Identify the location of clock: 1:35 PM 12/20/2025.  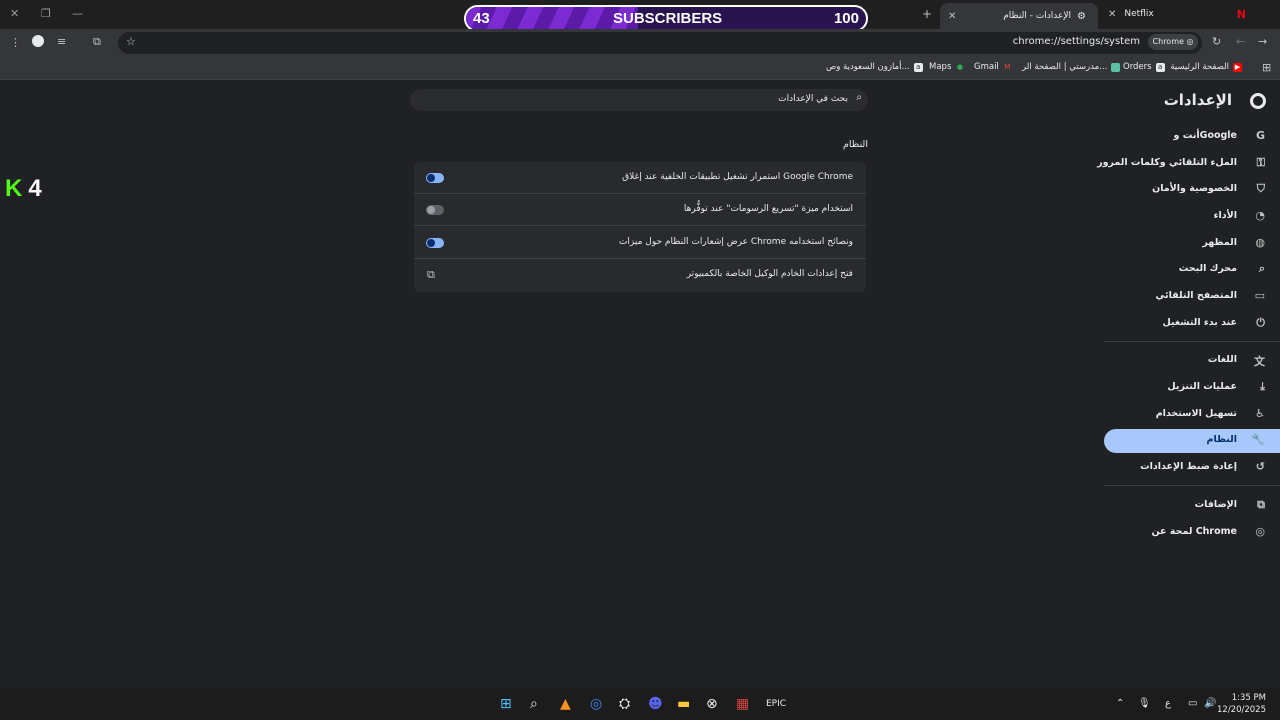
(1241, 704).